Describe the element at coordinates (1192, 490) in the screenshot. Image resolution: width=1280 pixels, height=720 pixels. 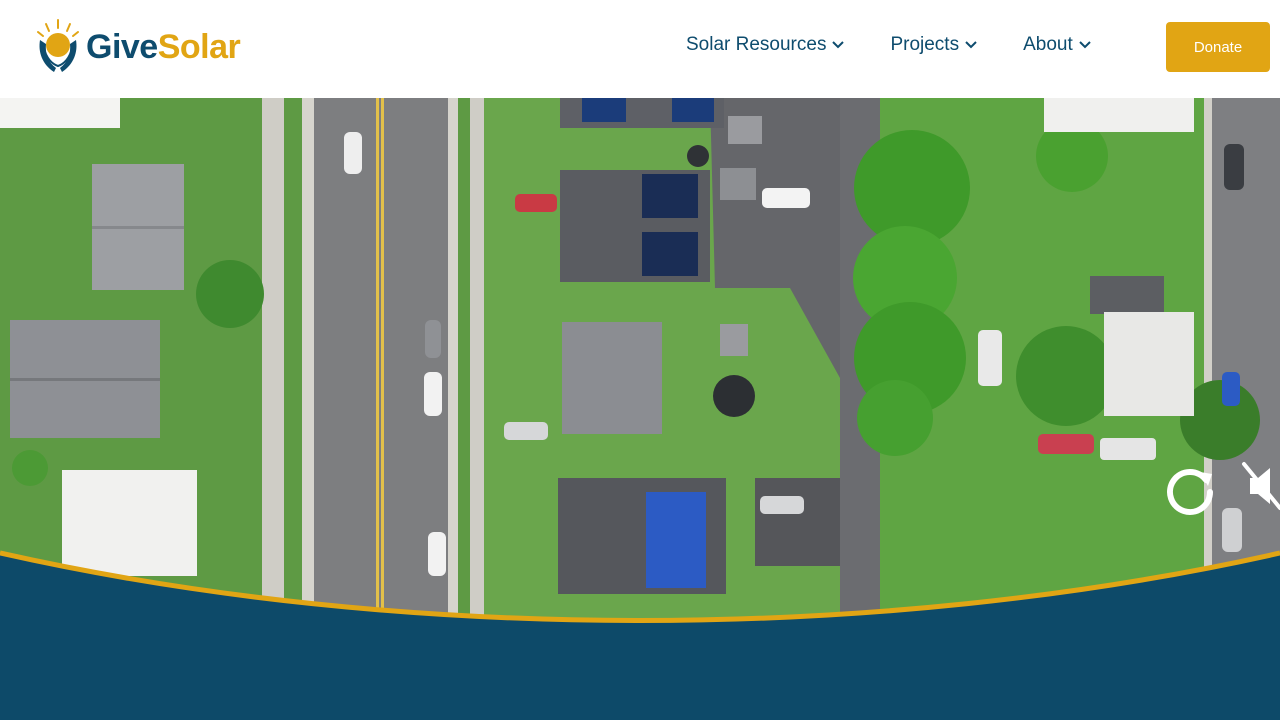
I see `replay-icon` at that location.